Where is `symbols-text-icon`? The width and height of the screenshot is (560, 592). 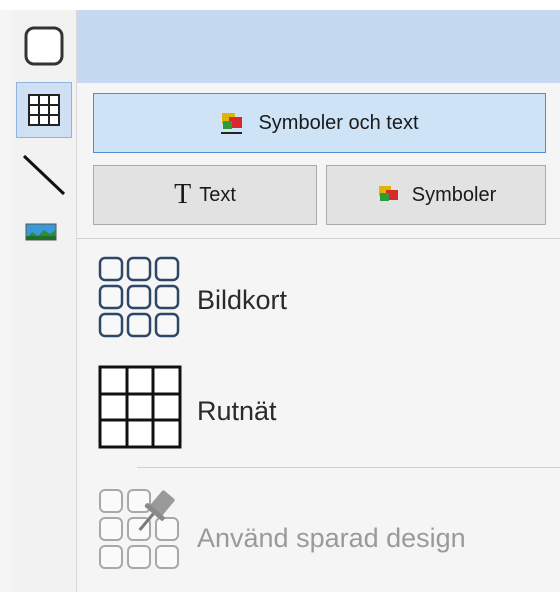 symbols-text-icon is located at coordinates (232, 123).